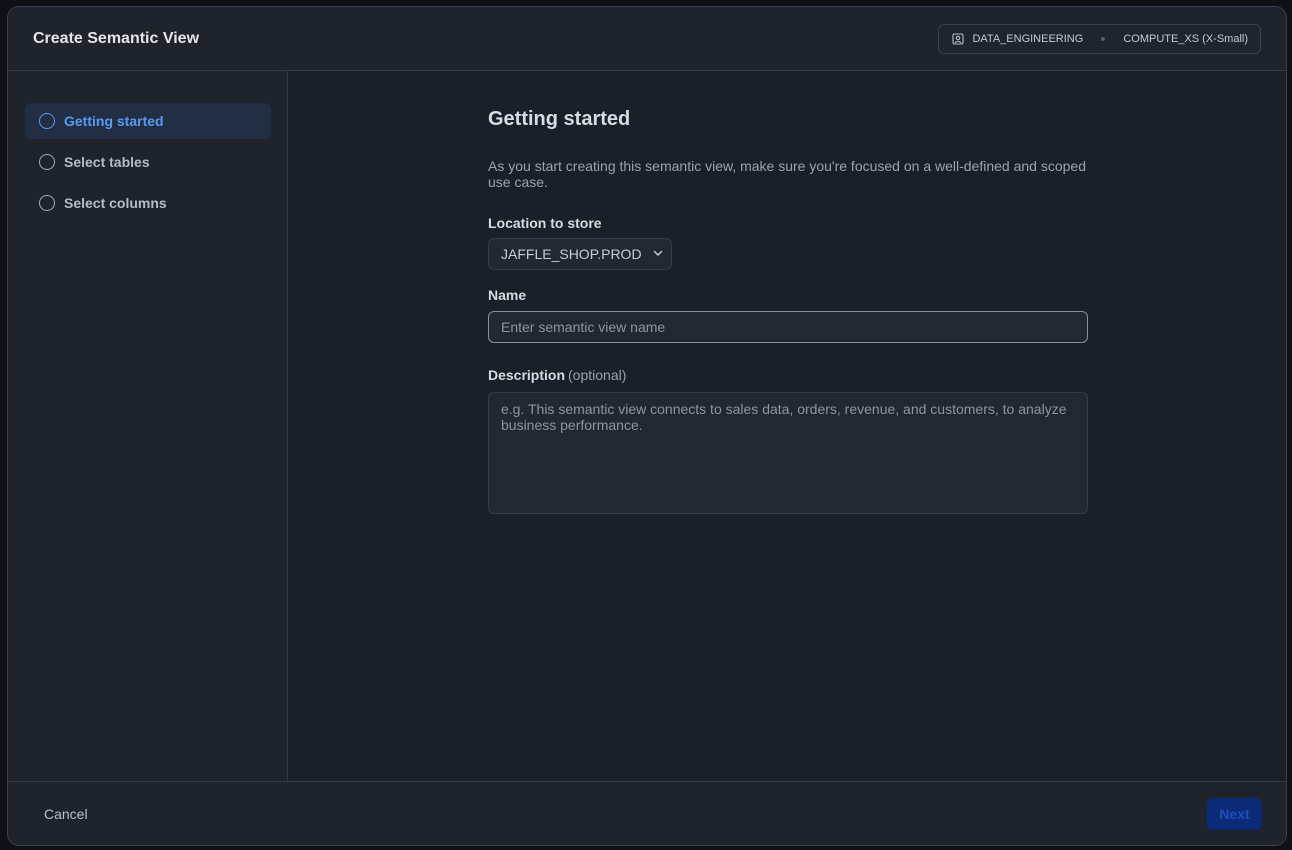  I want to click on step-select-columns: Select columns, so click(148, 203).